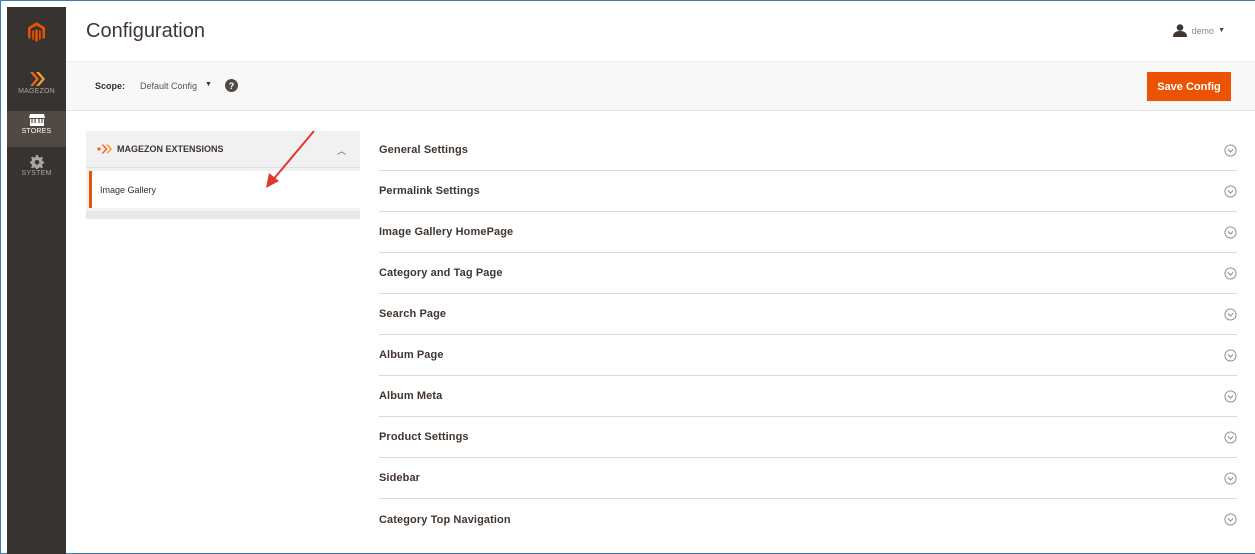 The image size is (1255, 554). I want to click on config-tabs: MAGEZON EXTENSIONS ︿ Image Gallery, so click(223, 175).